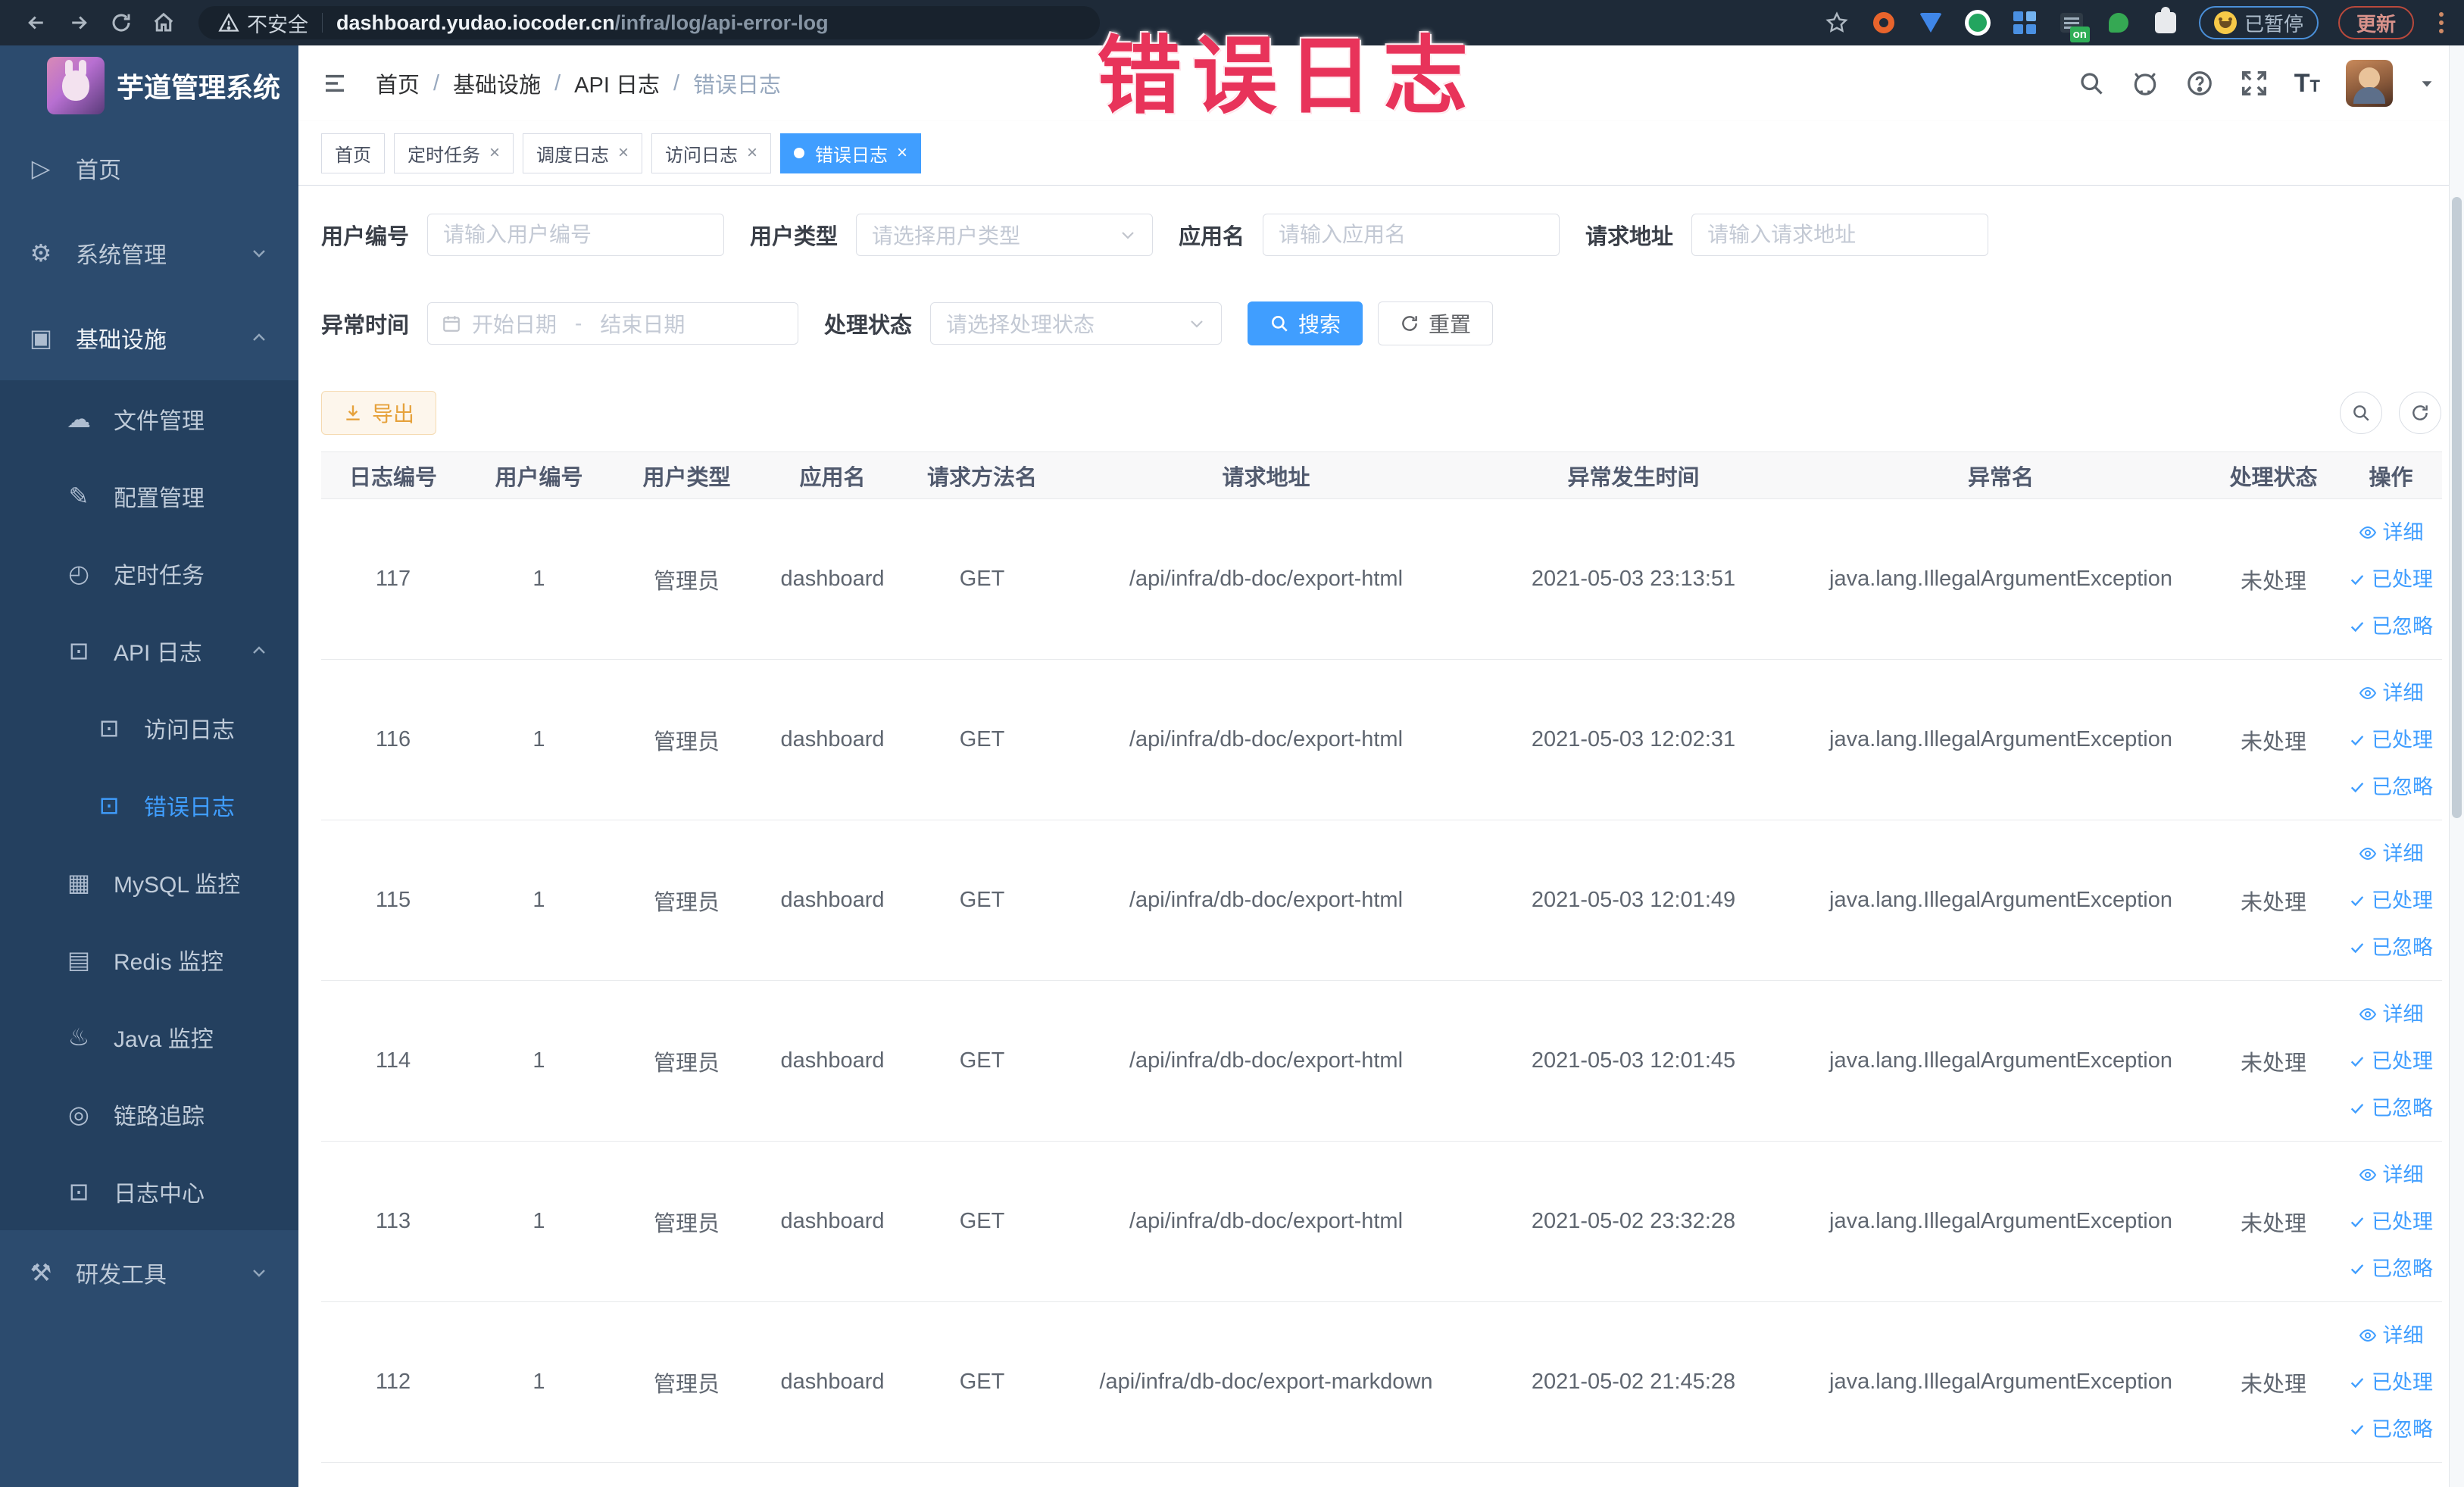 This screenshot has height=1487, width=2464. What do you see at coordinates (2145, 83) in the screenshot?
I see `github-icon` at bounding box center [2145, 83].